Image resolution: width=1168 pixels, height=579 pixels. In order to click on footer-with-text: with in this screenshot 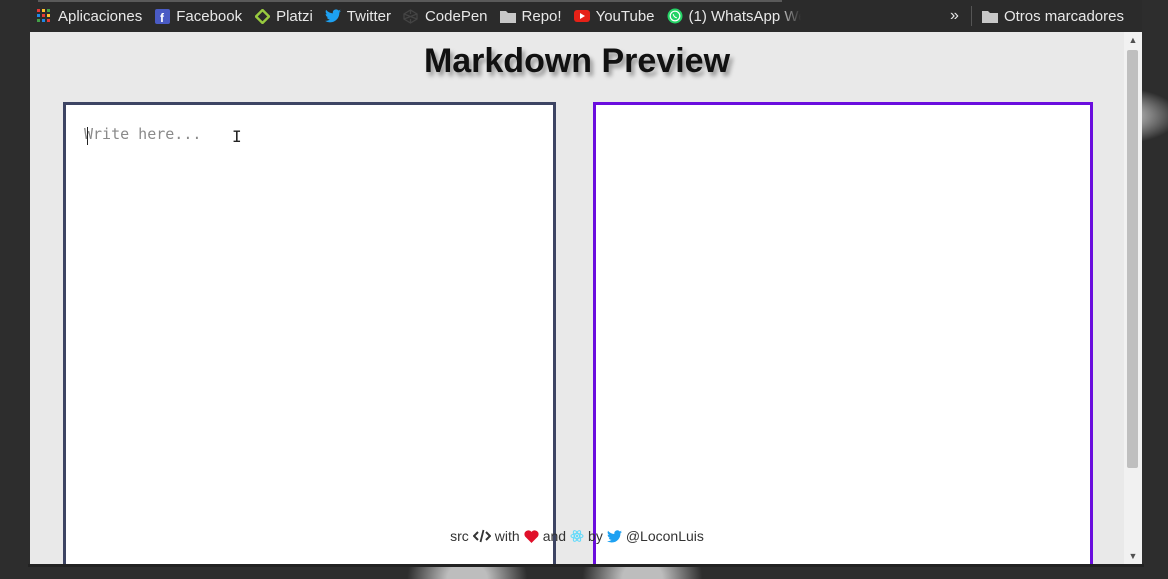, I will do `click(507, 536)`.